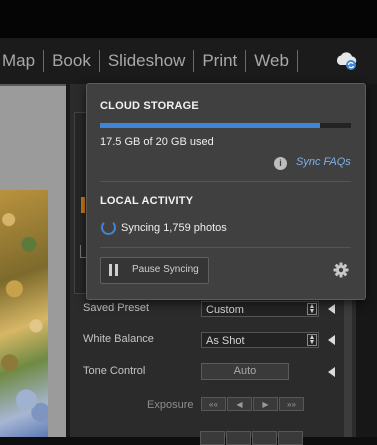  I want to click on pause-syncing-button: Pause Syncing, so click(154, 270).